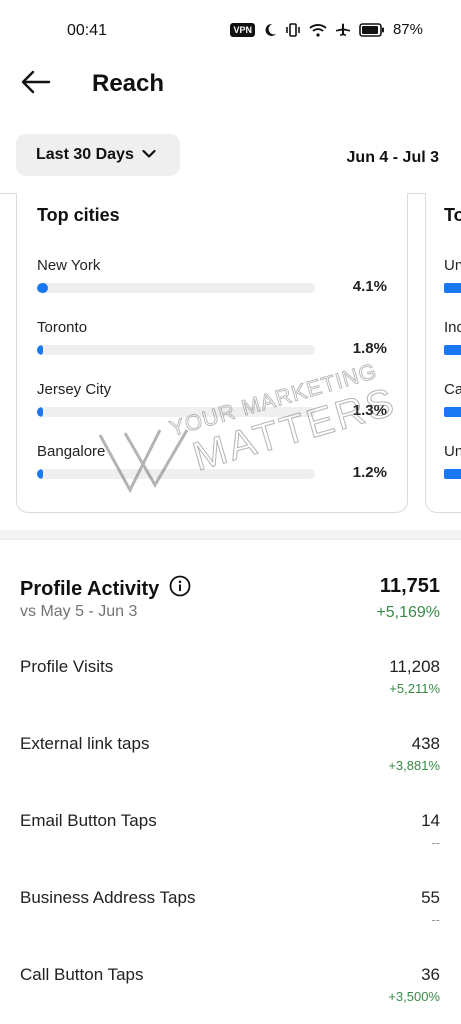 The image size is (461, 1024). I want to click on country-row: Ind, so click(452, 349).